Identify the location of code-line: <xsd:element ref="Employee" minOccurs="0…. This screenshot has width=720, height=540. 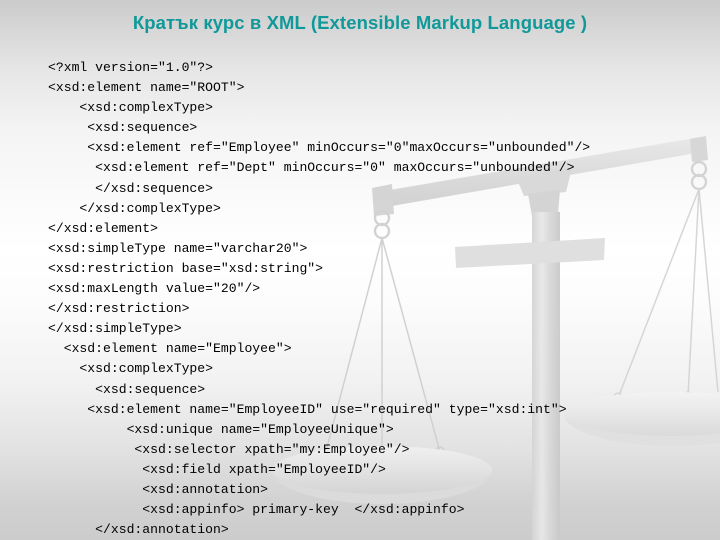
(319, 148).